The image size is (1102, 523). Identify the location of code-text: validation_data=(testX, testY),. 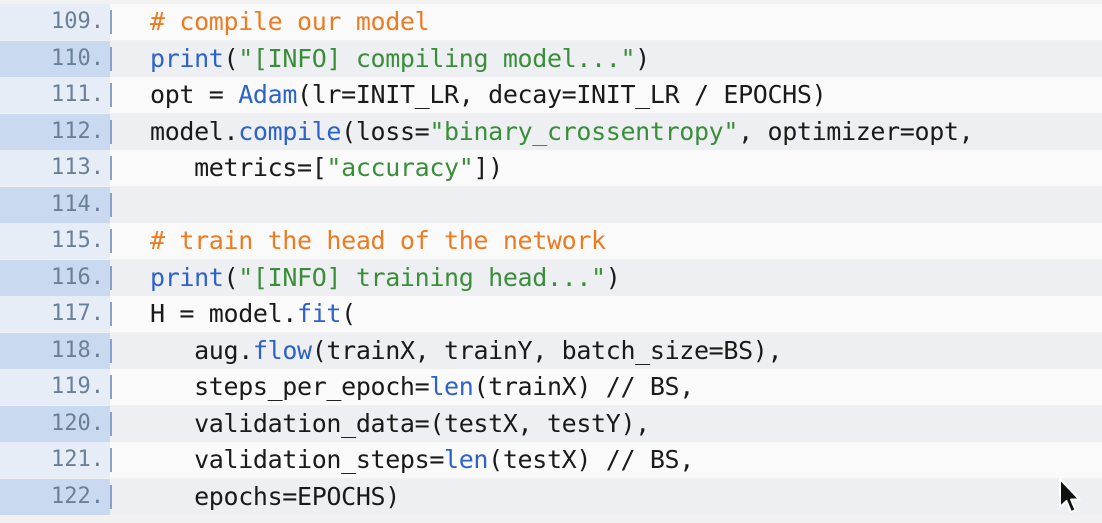
(400, 424).